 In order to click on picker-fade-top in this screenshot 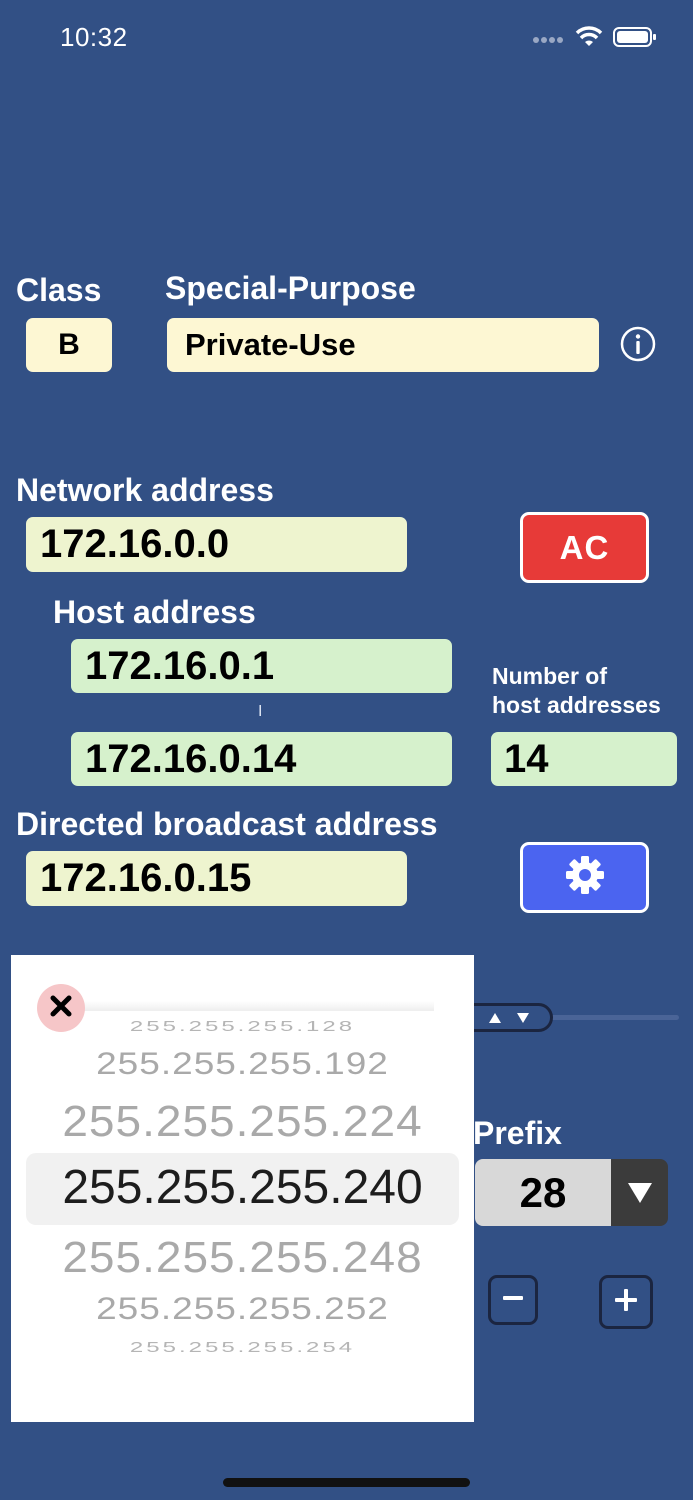, I will do `click(242, 1006)`.